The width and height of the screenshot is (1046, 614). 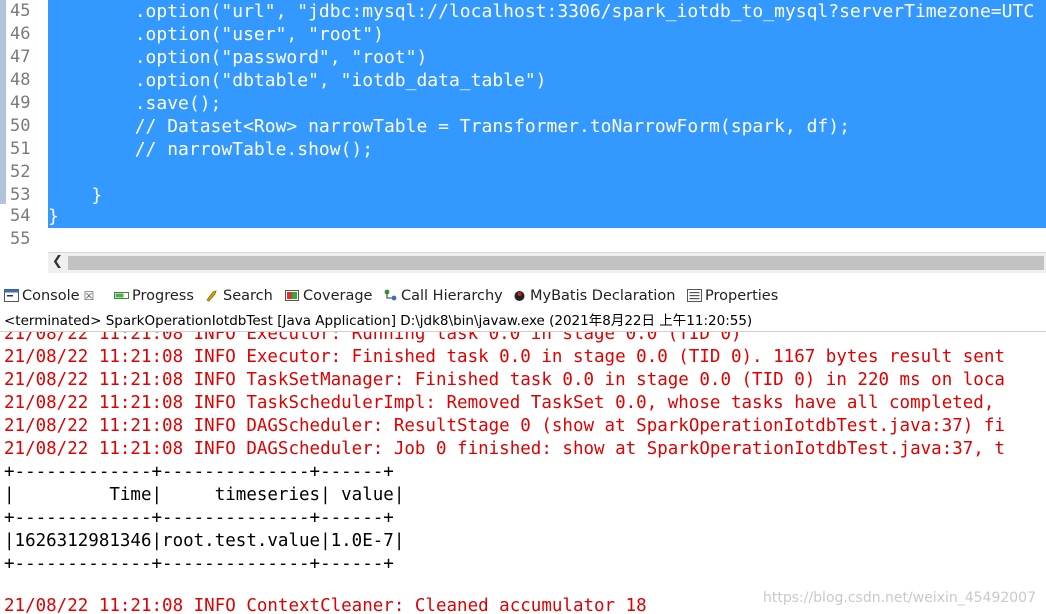 I want to click on tab-properties: Properties, so click(x=732, y=296).